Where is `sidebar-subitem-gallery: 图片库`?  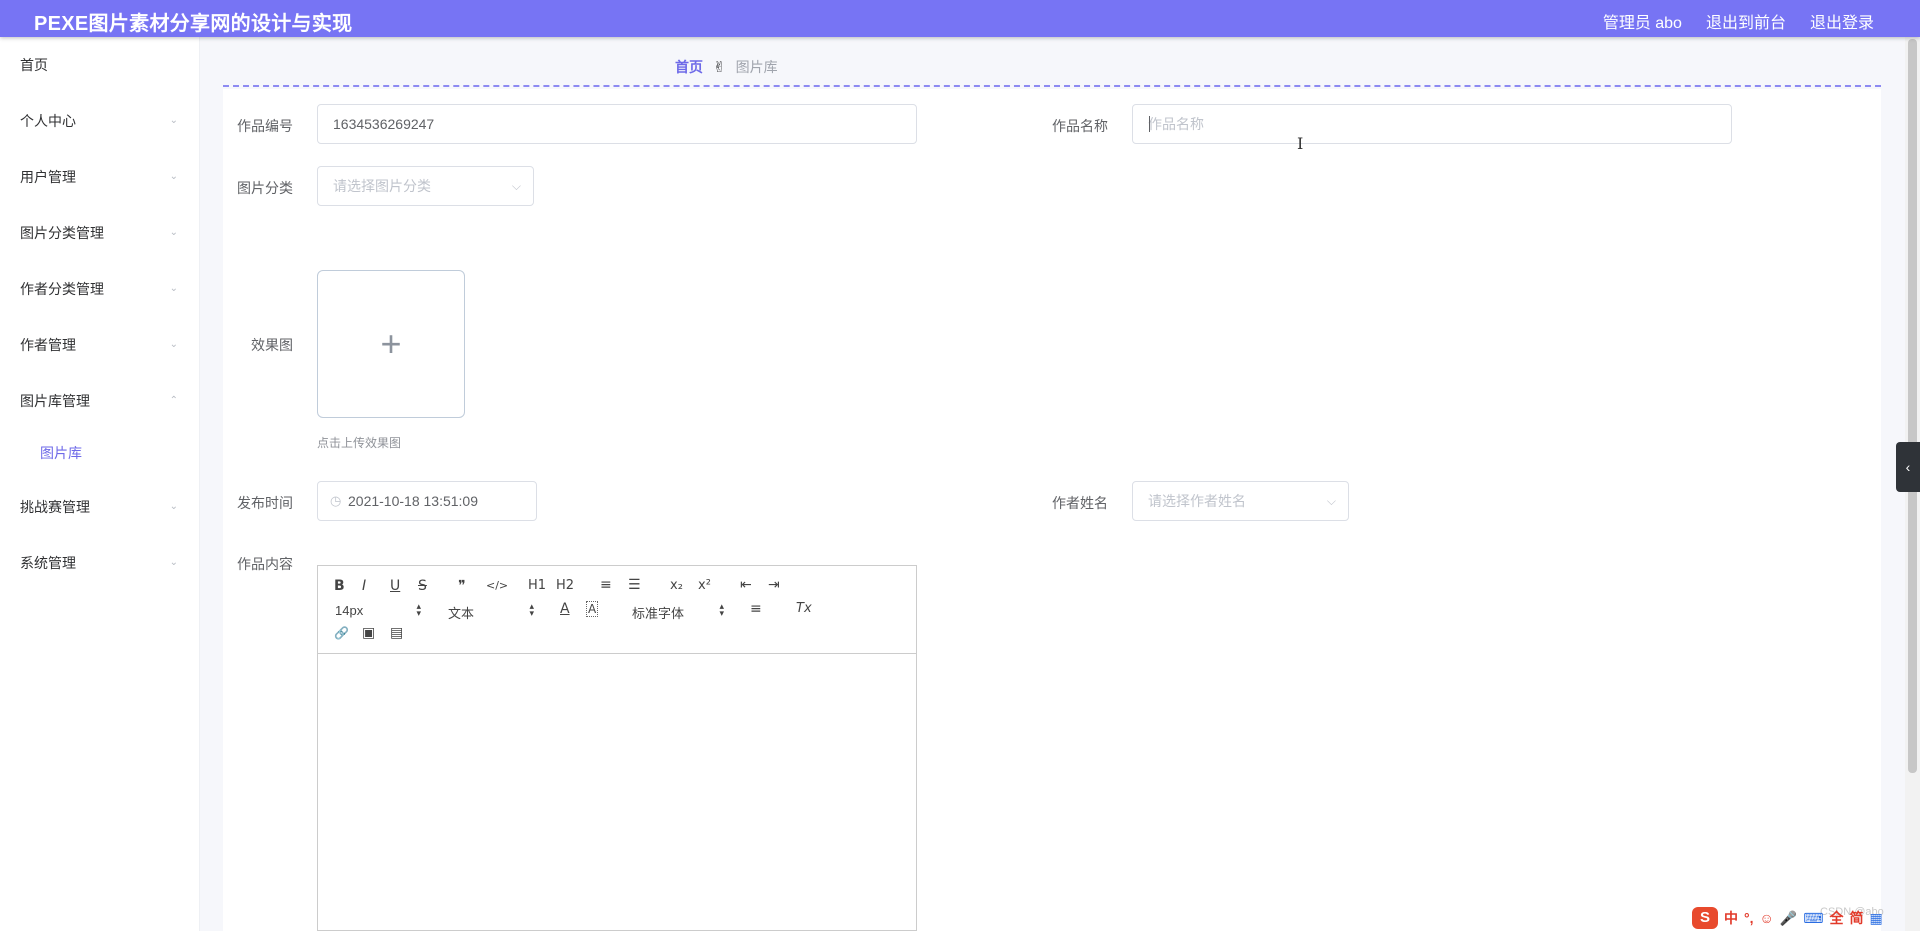
sidebar-subitem-gallery: 图片库 is located at coordinates (100, 453).